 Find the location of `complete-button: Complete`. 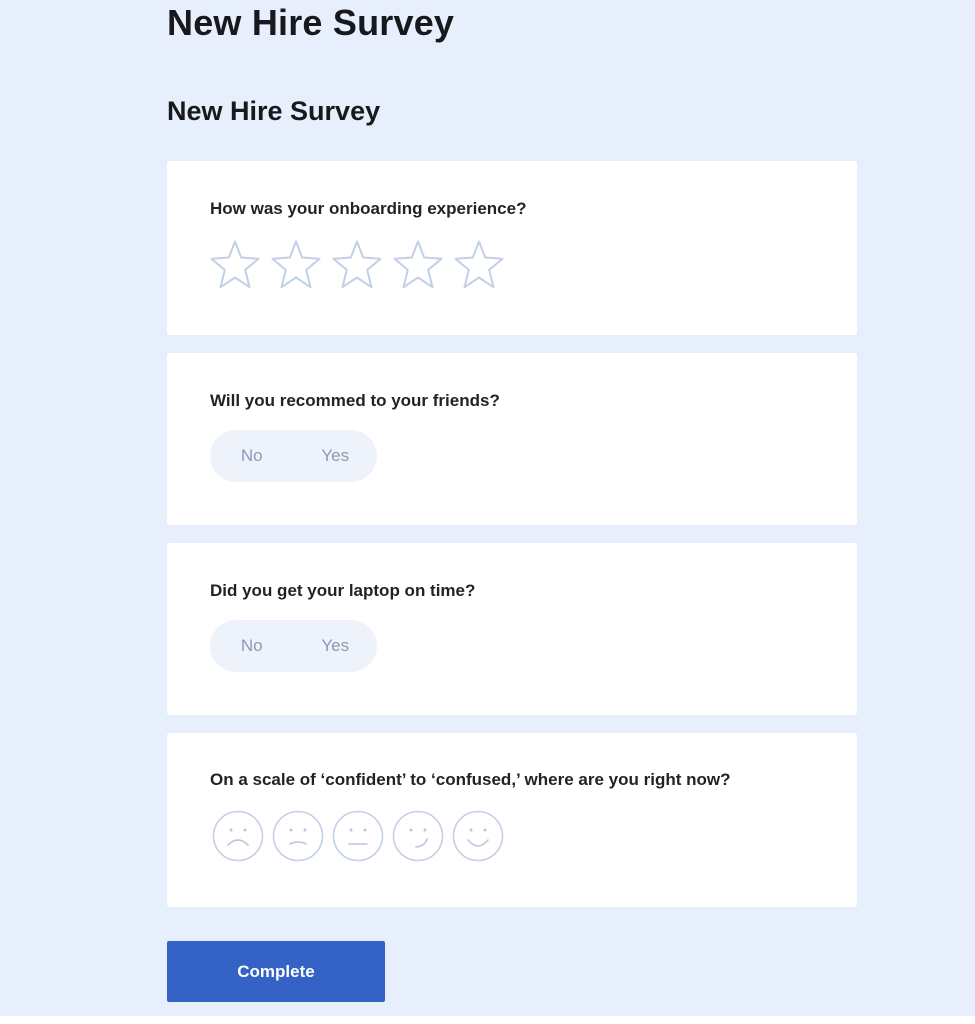

complete-button: Complete is located at coordinates (276, 971).